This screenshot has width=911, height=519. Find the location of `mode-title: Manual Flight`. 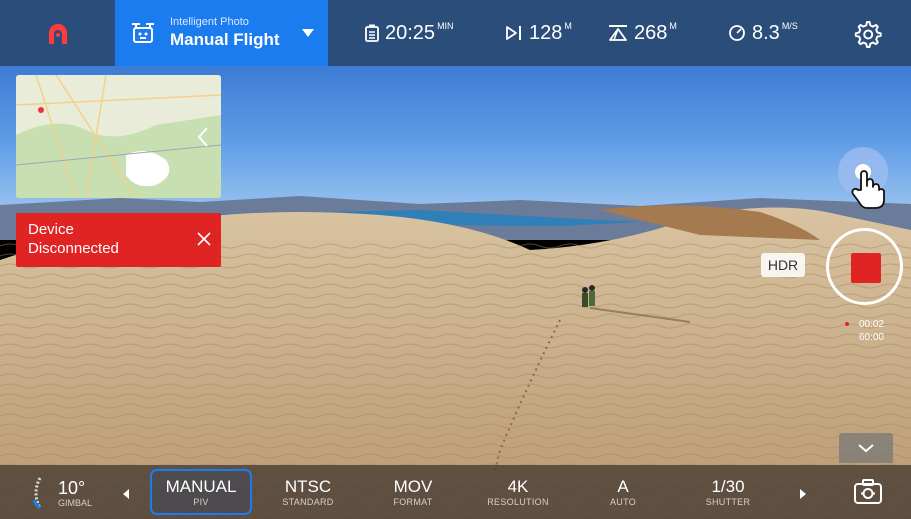

mode-title: Manual Flight is located at coordinates (225, 39).